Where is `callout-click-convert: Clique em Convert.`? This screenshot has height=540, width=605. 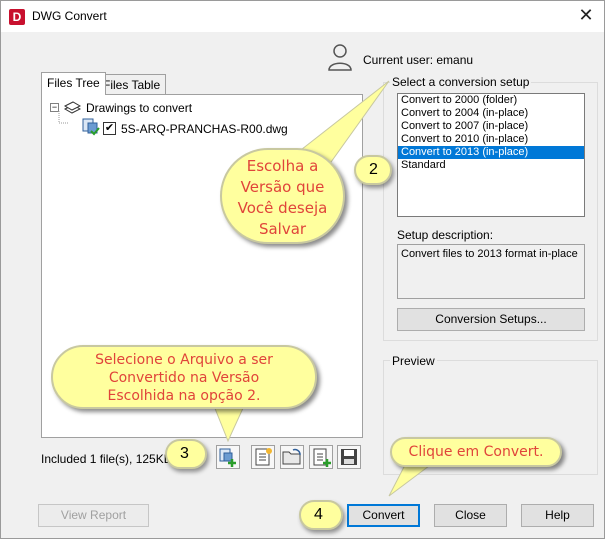
callout-click-convert: Clique em Convert. is located at coordinates (476, 452).